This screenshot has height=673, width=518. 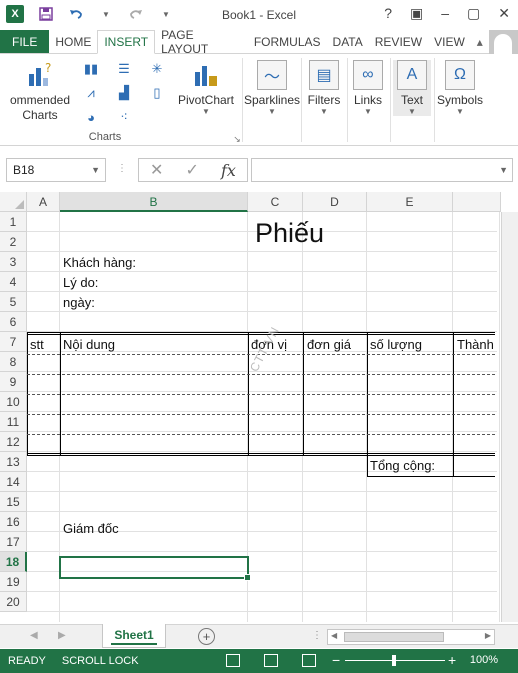 I want to click on row-header-13: 13, so click(x=13, y=462).